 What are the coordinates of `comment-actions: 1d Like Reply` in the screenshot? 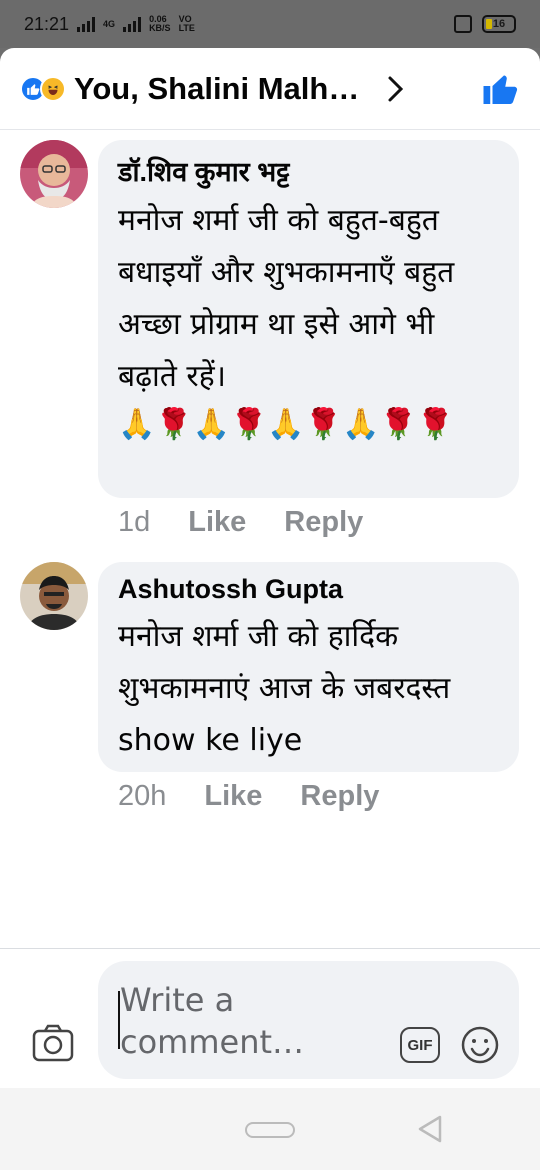 It's located at (240, 522).